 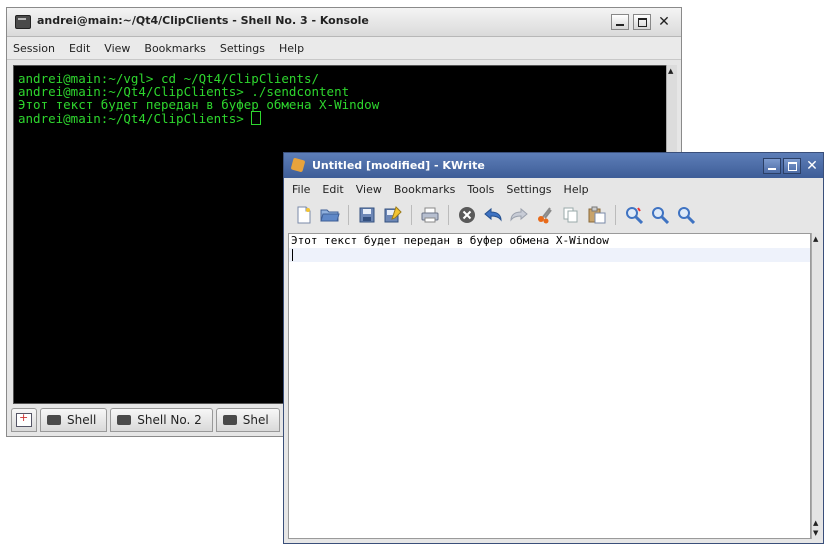 What do you see at coordinates (642, 22) in the screenshot?
I see `konsole-maximize-button` at bounding box center [642, 22].